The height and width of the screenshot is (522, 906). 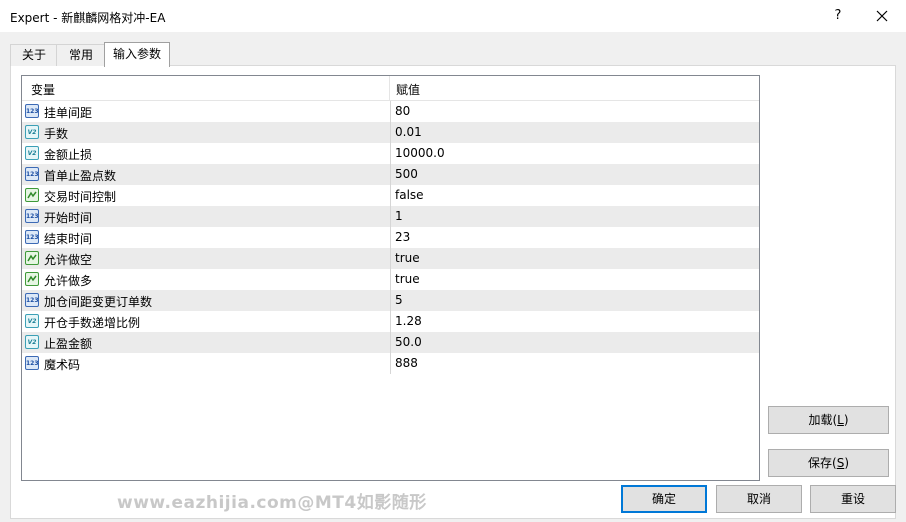 I want to click on table-row: 123 开始时间 1, so click(x=390, y=216).